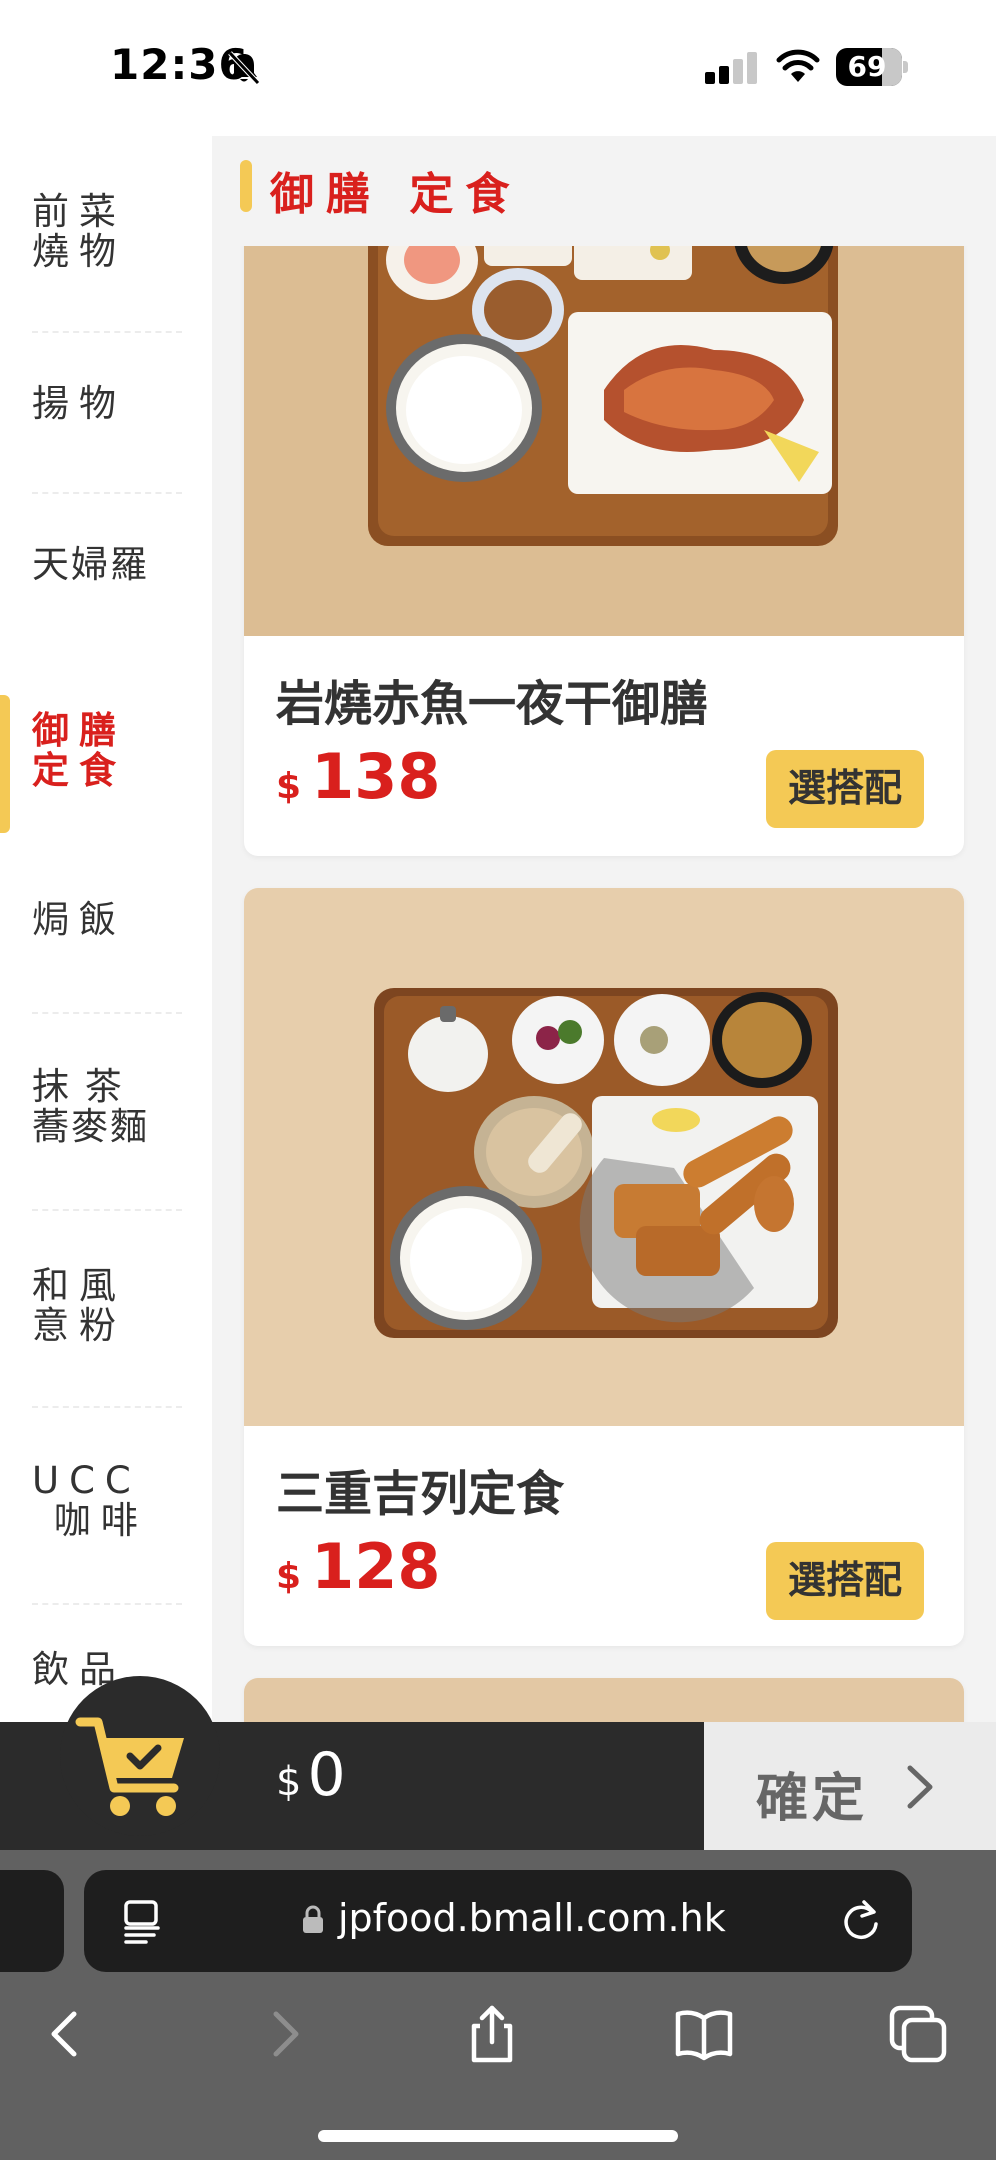 This screenshot has height=2160, width=996. I want to click on bell-off-icon, so click(244, 68).